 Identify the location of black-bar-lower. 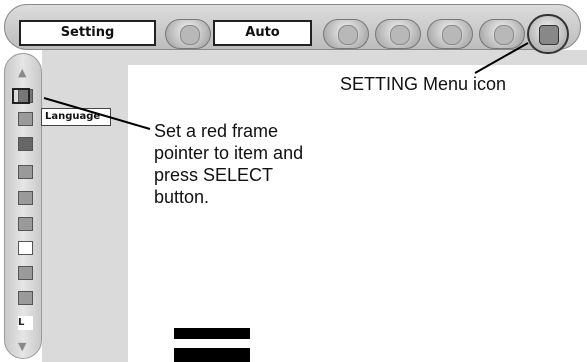
(212, 355).